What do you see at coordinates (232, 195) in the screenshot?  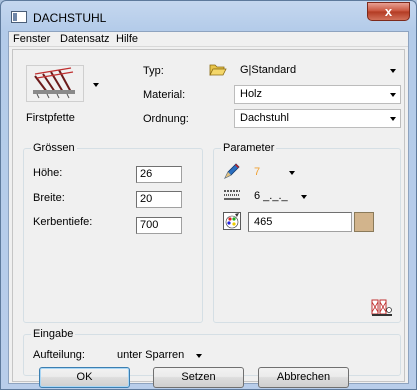 I see `linetype-icon` at bounding box center [232, 195].